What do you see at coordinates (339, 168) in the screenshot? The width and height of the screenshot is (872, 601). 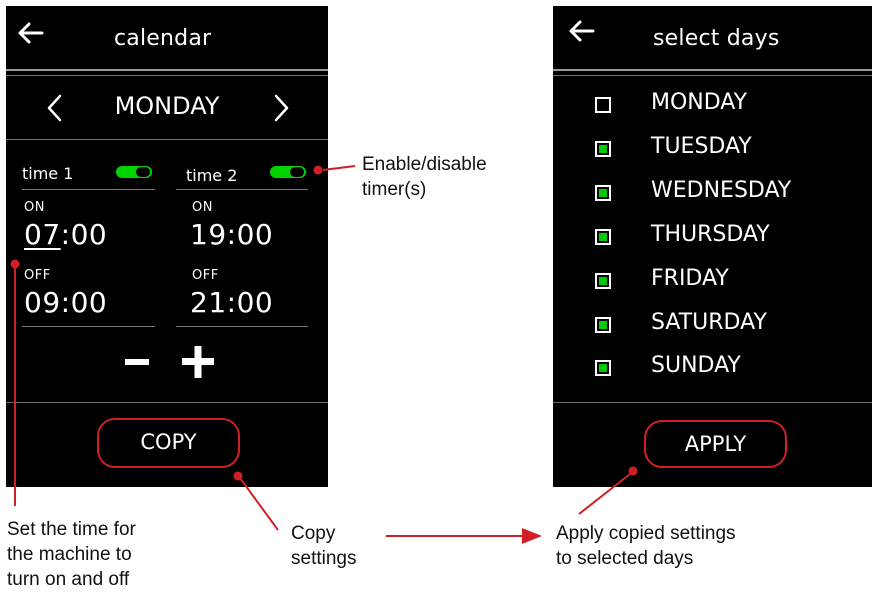 I see `enable-pointer-line` at bounding box center [339, 168].